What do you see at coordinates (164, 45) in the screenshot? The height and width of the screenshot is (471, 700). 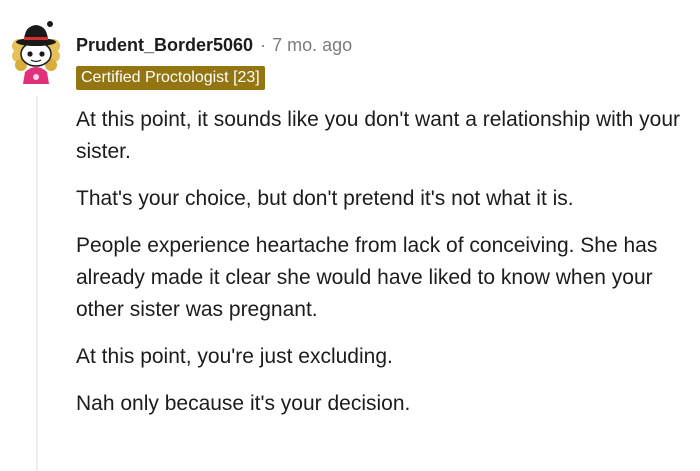 I see `username-link: Prudent_Border5060` at bounding box center [164, 45].